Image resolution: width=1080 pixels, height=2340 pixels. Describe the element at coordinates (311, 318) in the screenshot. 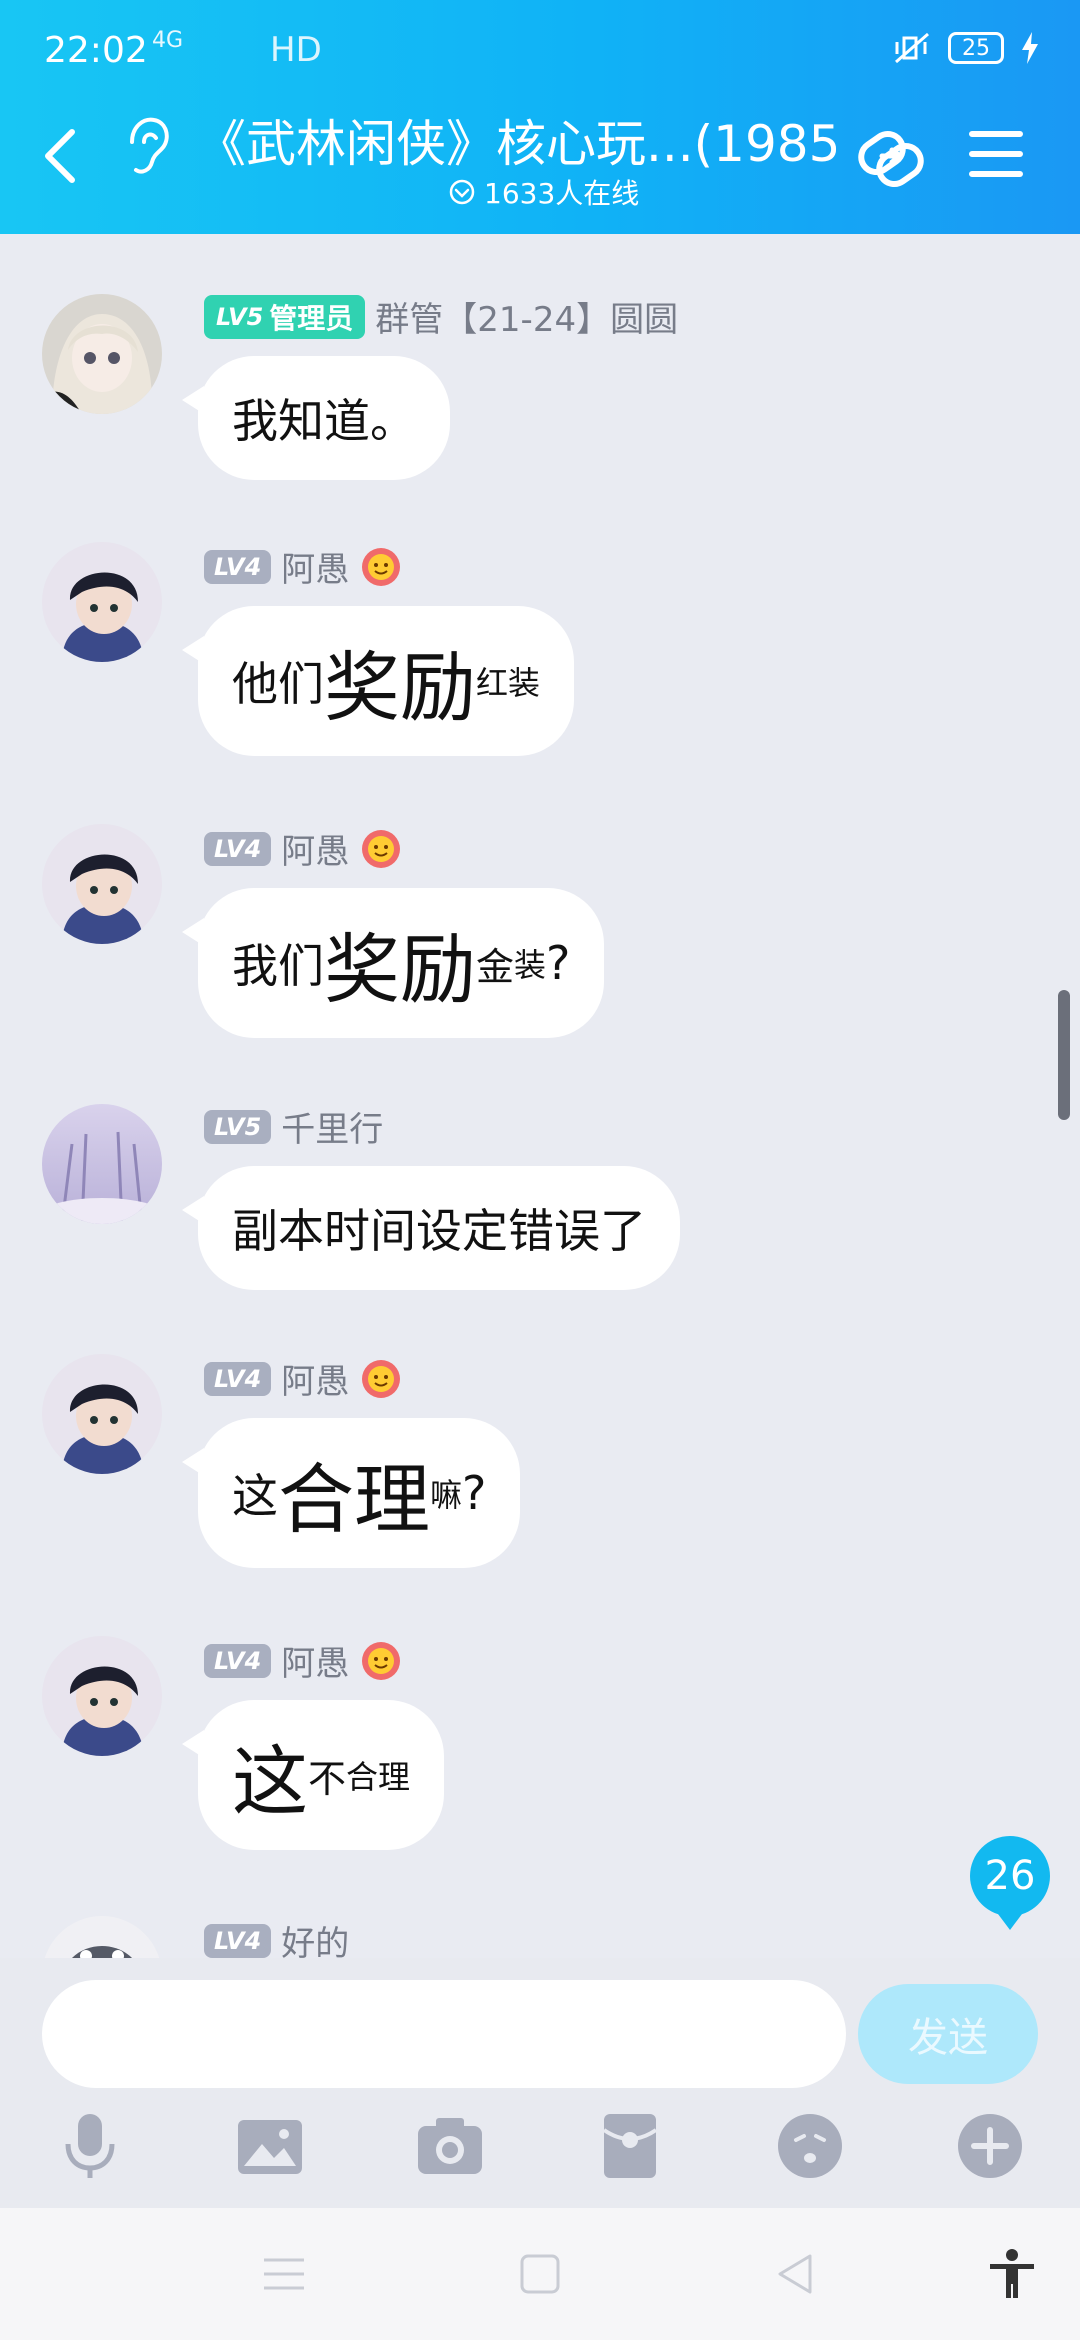

I see `admin-label: 管理员` at that location.